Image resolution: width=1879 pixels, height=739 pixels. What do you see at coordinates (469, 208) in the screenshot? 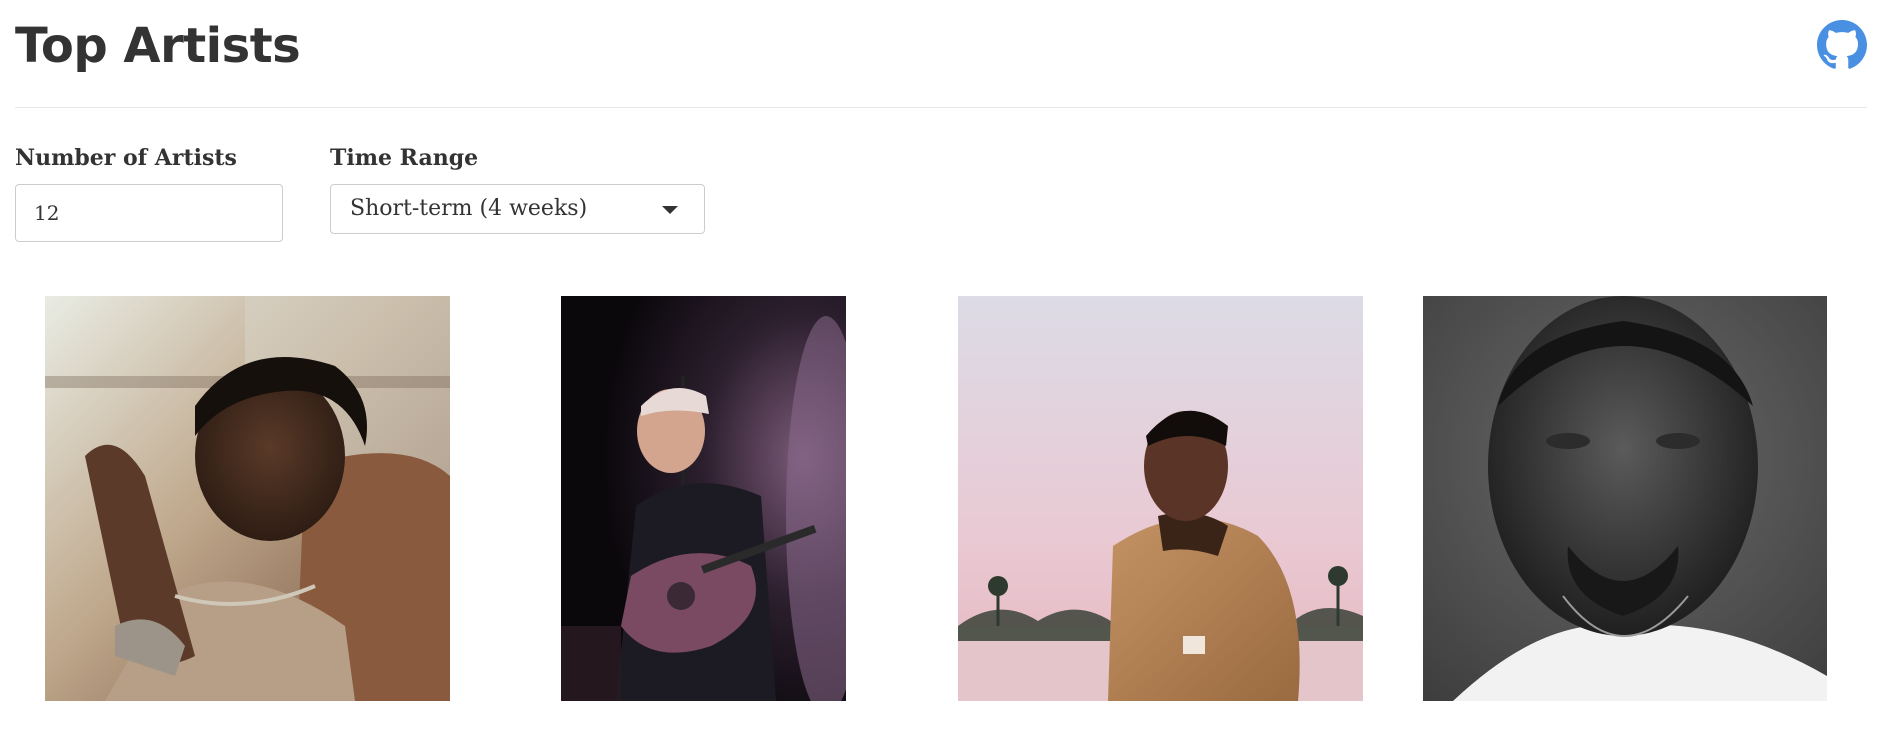
I see `time-range-selected-value: Short-term (4 weeks)` at bounding box center [469, 208].